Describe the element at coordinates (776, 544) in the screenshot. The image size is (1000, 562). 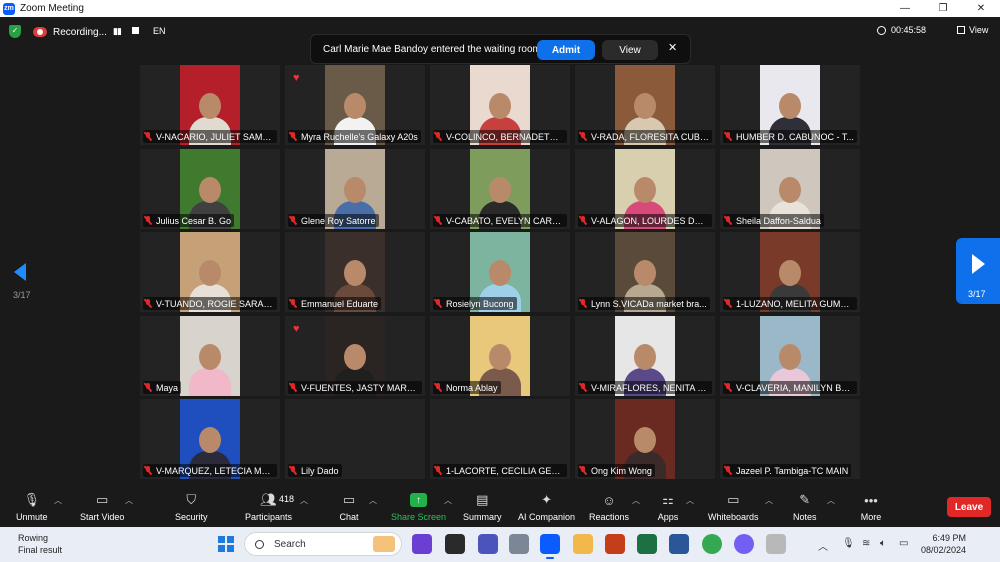
I see `notepad-app-icon` at that location.